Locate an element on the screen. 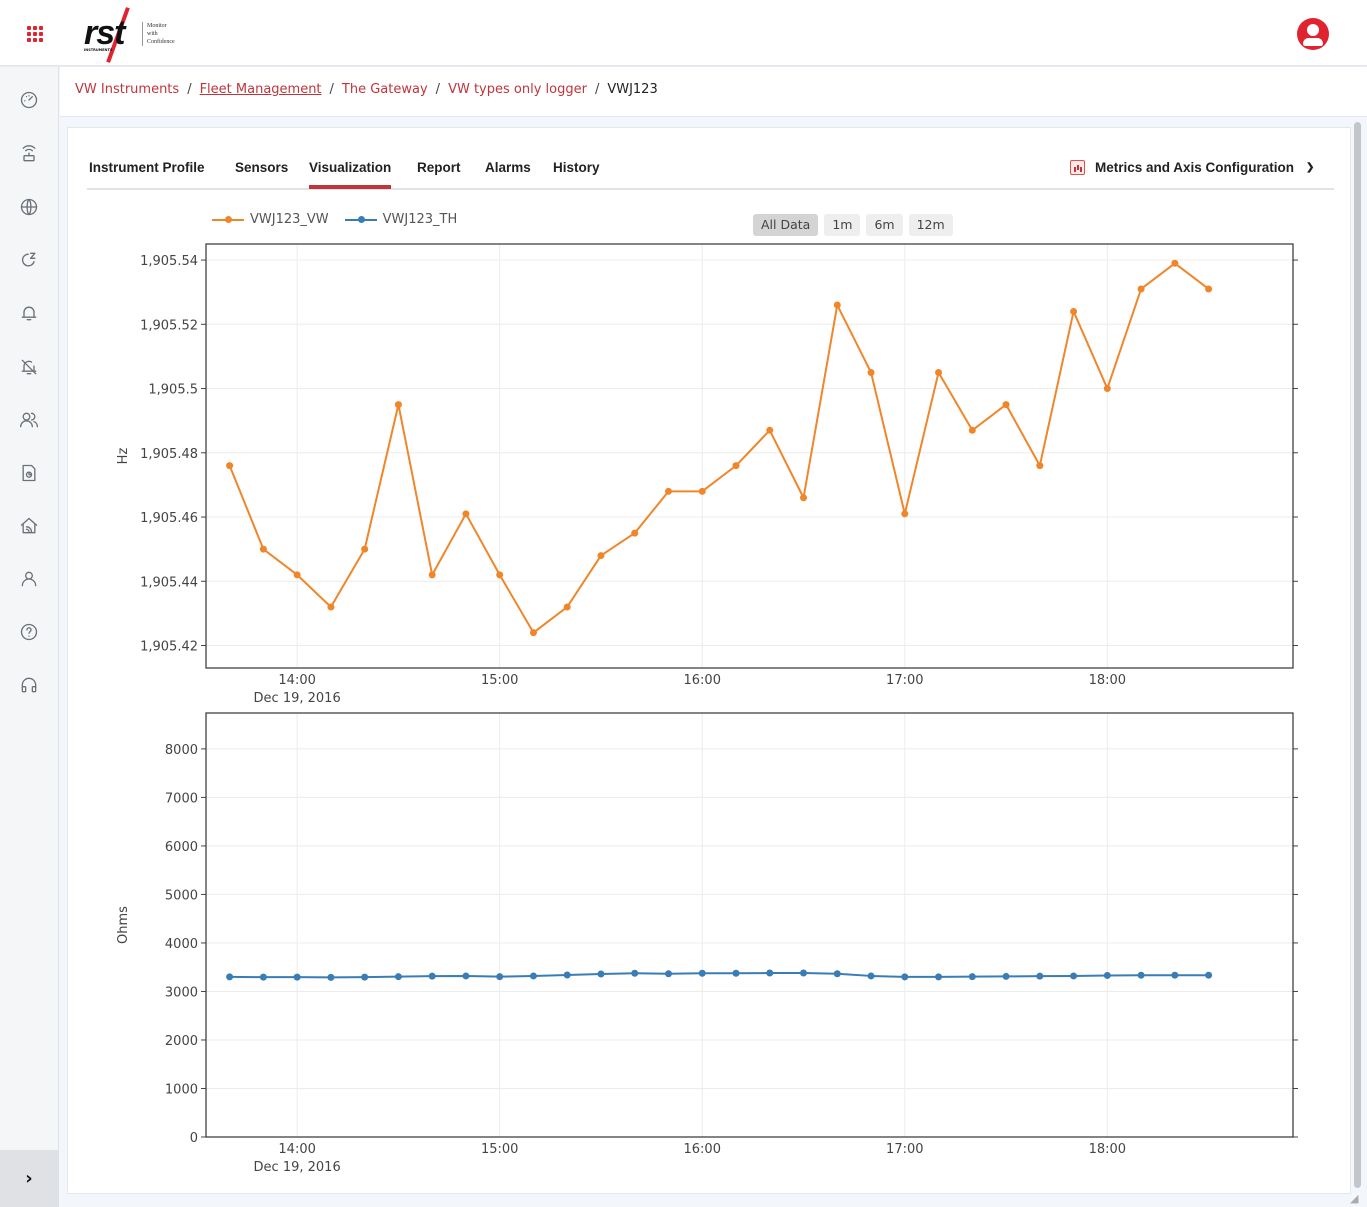 This screenshot has height=1207, width=1367. x-date-label: Dec 19, 2016 is located at coordinates (297, 1167).